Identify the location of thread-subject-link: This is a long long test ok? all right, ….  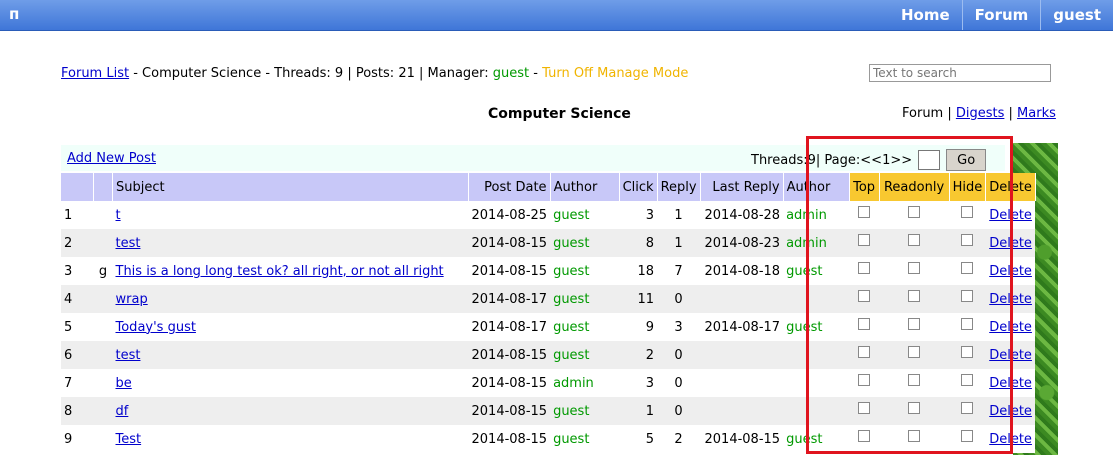
(280, 271).